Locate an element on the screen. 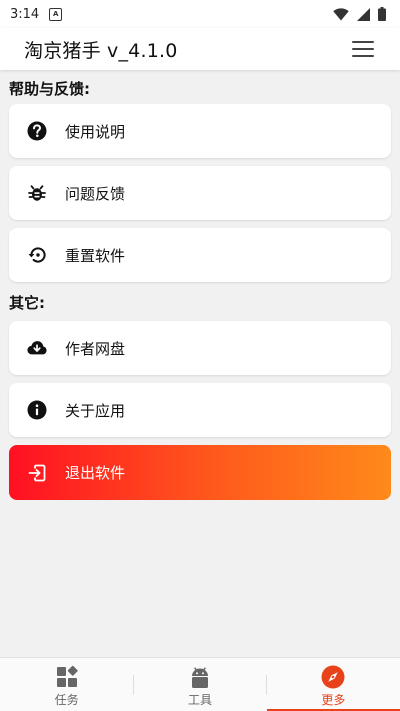 This screenshot has width=400, height=711. status-left: 3:14 A is located at coordinates (36, 14).